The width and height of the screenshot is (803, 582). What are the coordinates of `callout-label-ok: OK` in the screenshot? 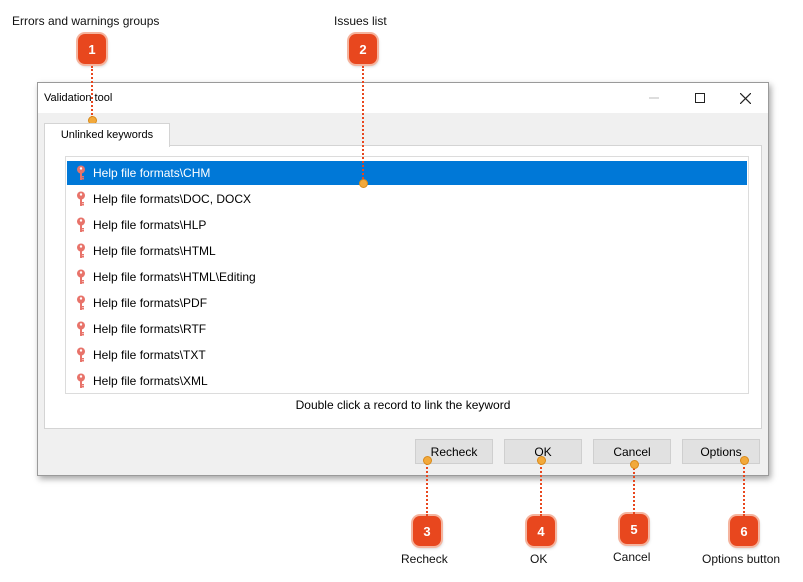 It's located at (539, 559).